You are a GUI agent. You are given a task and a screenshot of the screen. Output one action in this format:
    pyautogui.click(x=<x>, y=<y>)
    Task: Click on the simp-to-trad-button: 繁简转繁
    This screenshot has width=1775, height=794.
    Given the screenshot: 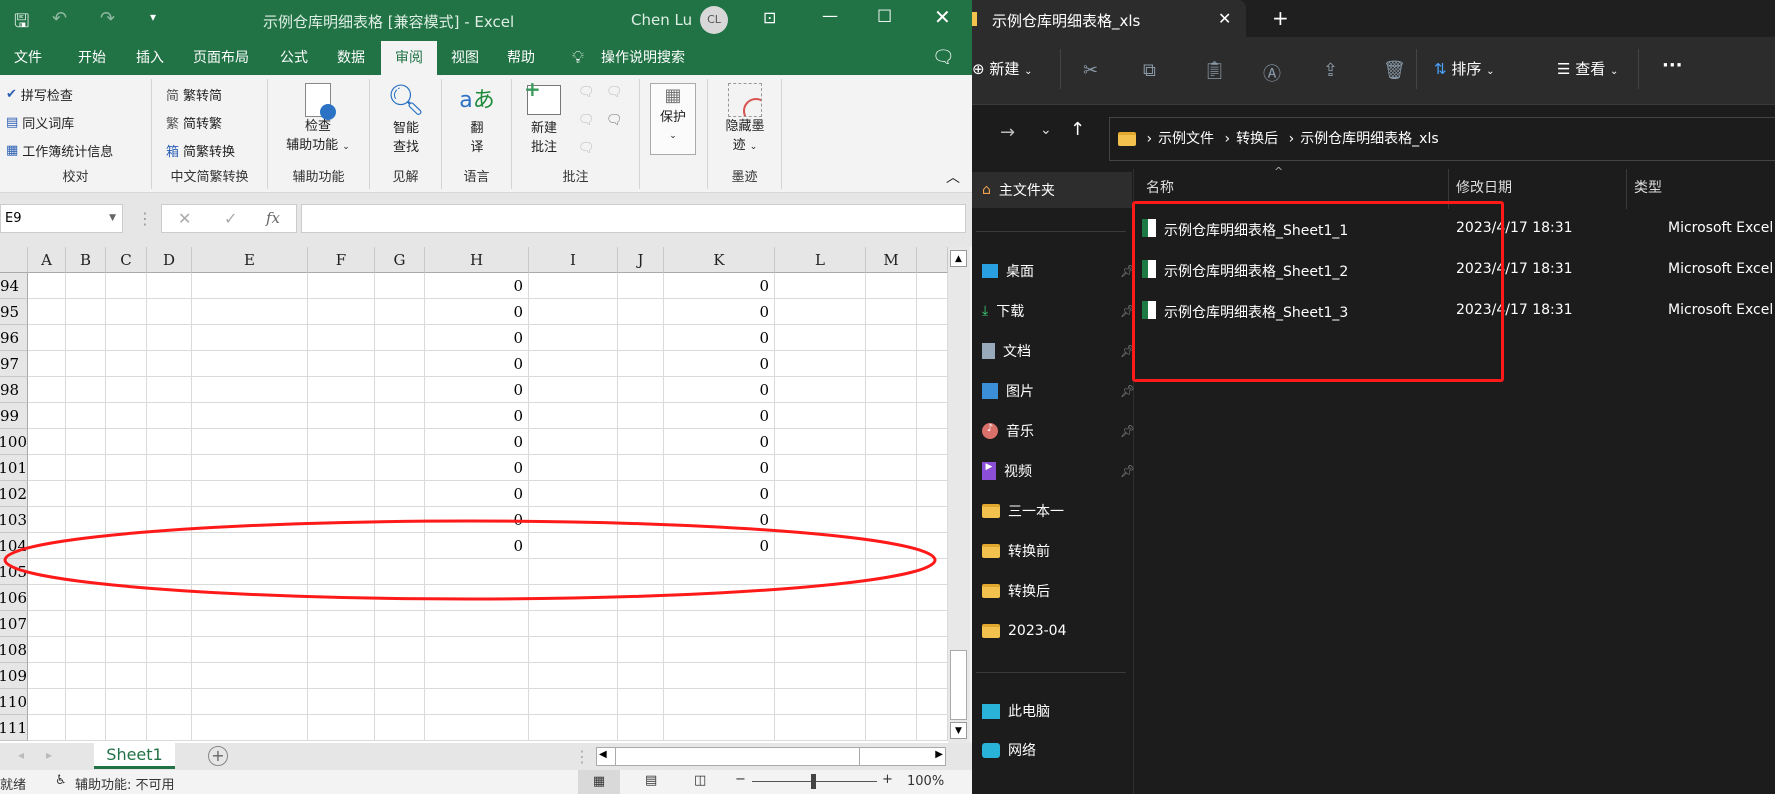 What is the action you would take?
    pyautogui.click(x=194, y=122)
    